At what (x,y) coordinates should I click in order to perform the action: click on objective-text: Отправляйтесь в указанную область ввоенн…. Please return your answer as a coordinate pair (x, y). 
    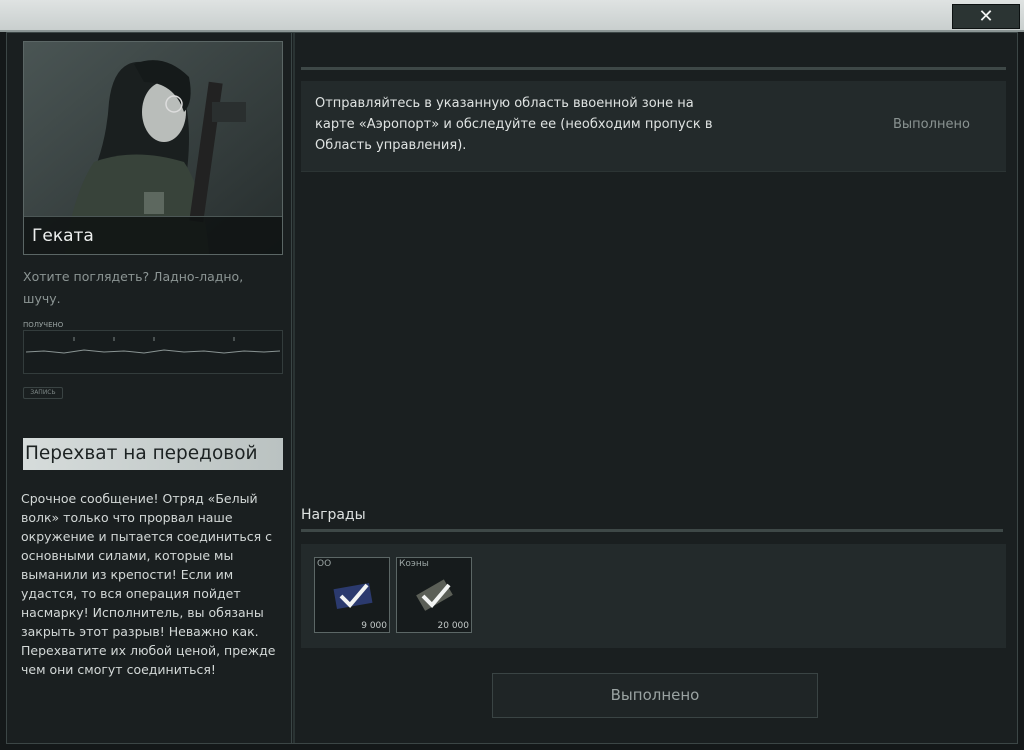
    Looking at the image, I should click on (514, 124).